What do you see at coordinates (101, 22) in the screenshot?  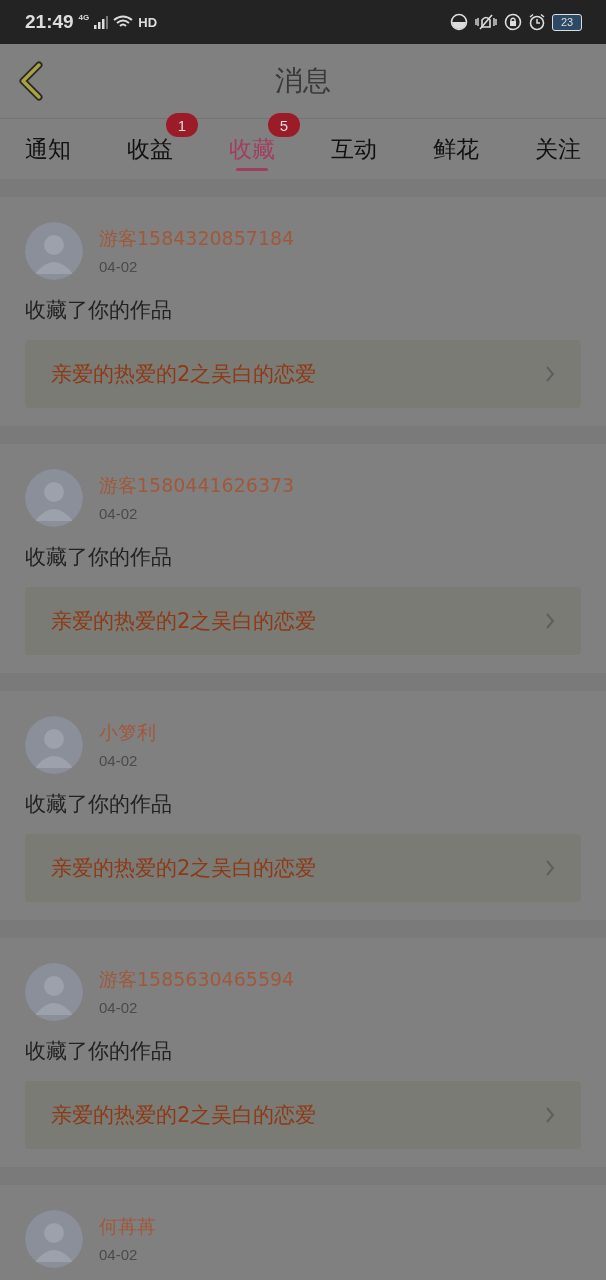 I see `signal-icon` at bounding box center [101, 22].